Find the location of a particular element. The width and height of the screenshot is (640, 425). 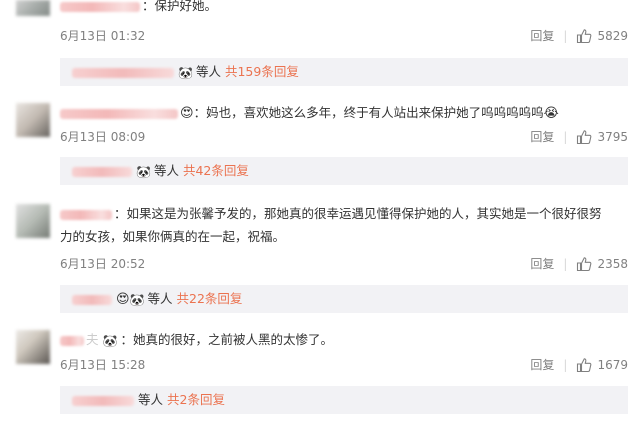

comment-actions: 回复 | 2358 is located at coordinates (579, 263).